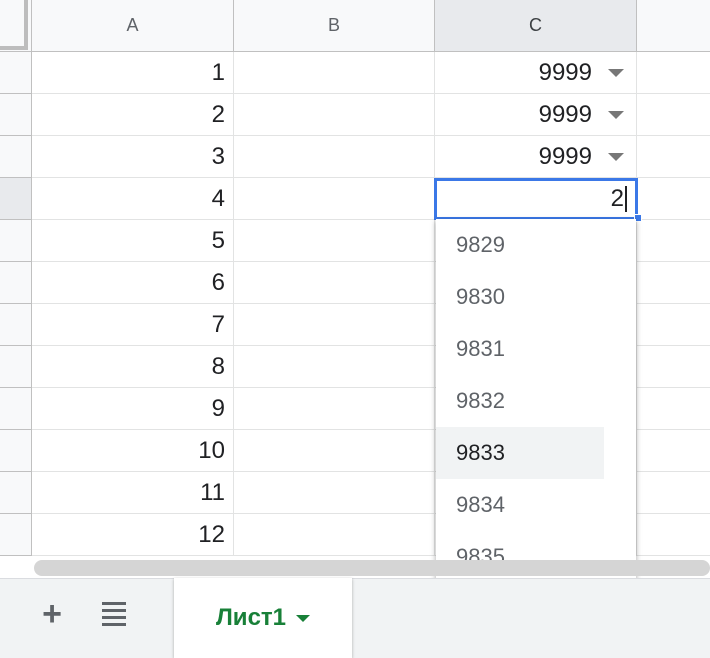  What do you see at coordinates (520, 401) in the screenshot?
I see `dropdown-option: 9832` at bounding box center [520, 401].